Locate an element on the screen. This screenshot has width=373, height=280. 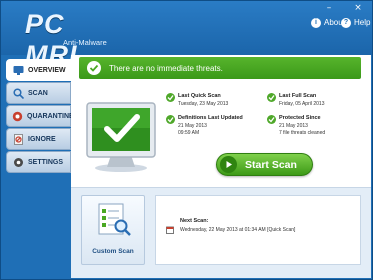
settings-icon is located at coordinates (18, 162).